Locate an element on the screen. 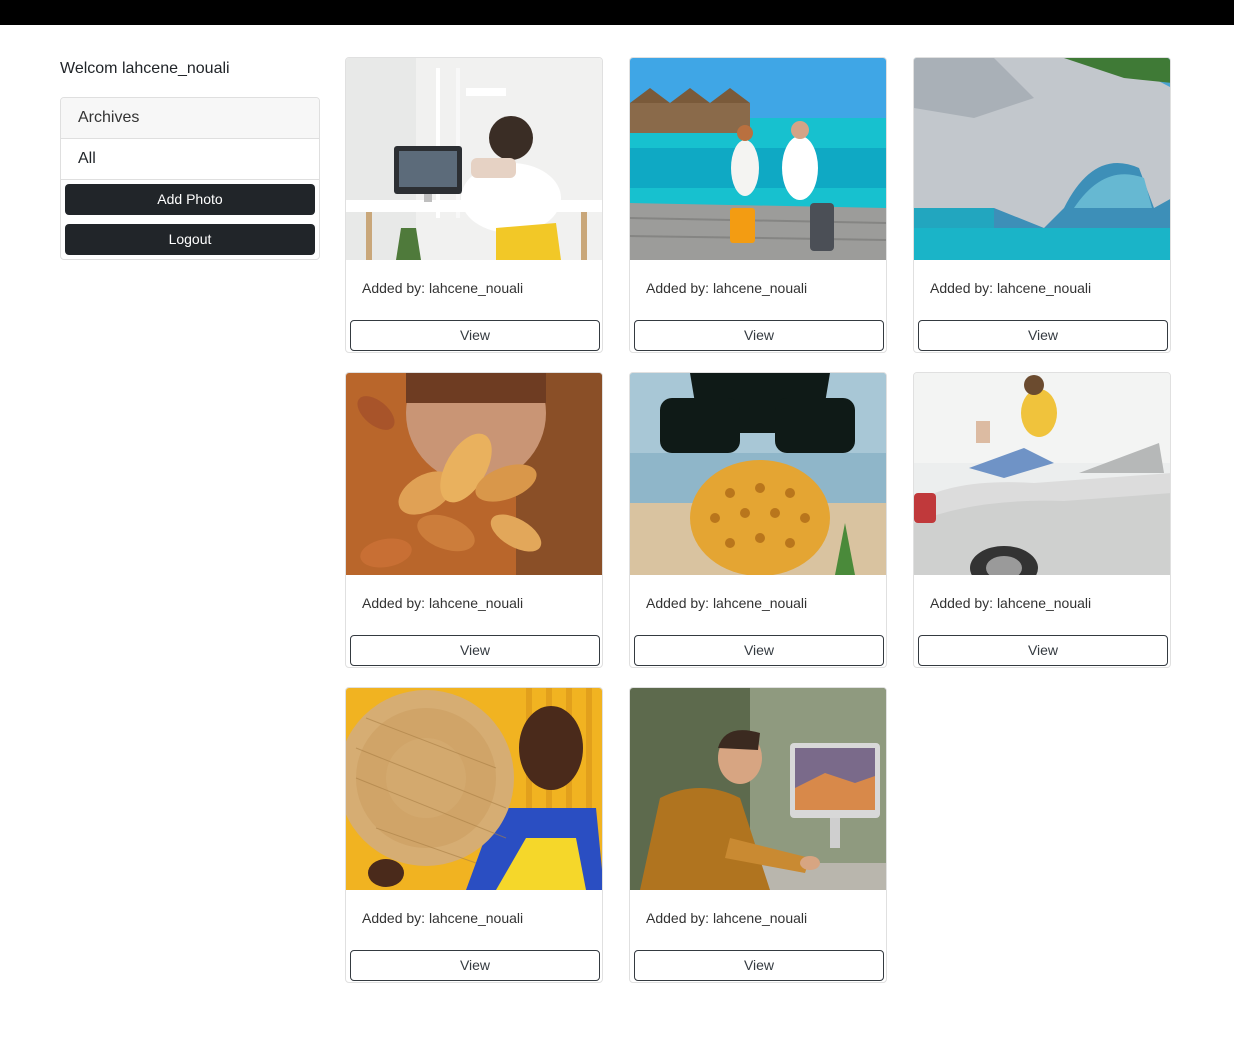 This screenshot has width=1234, height=1040. photo-thumbnail-woman-car is located at coordinates (1042, 474).